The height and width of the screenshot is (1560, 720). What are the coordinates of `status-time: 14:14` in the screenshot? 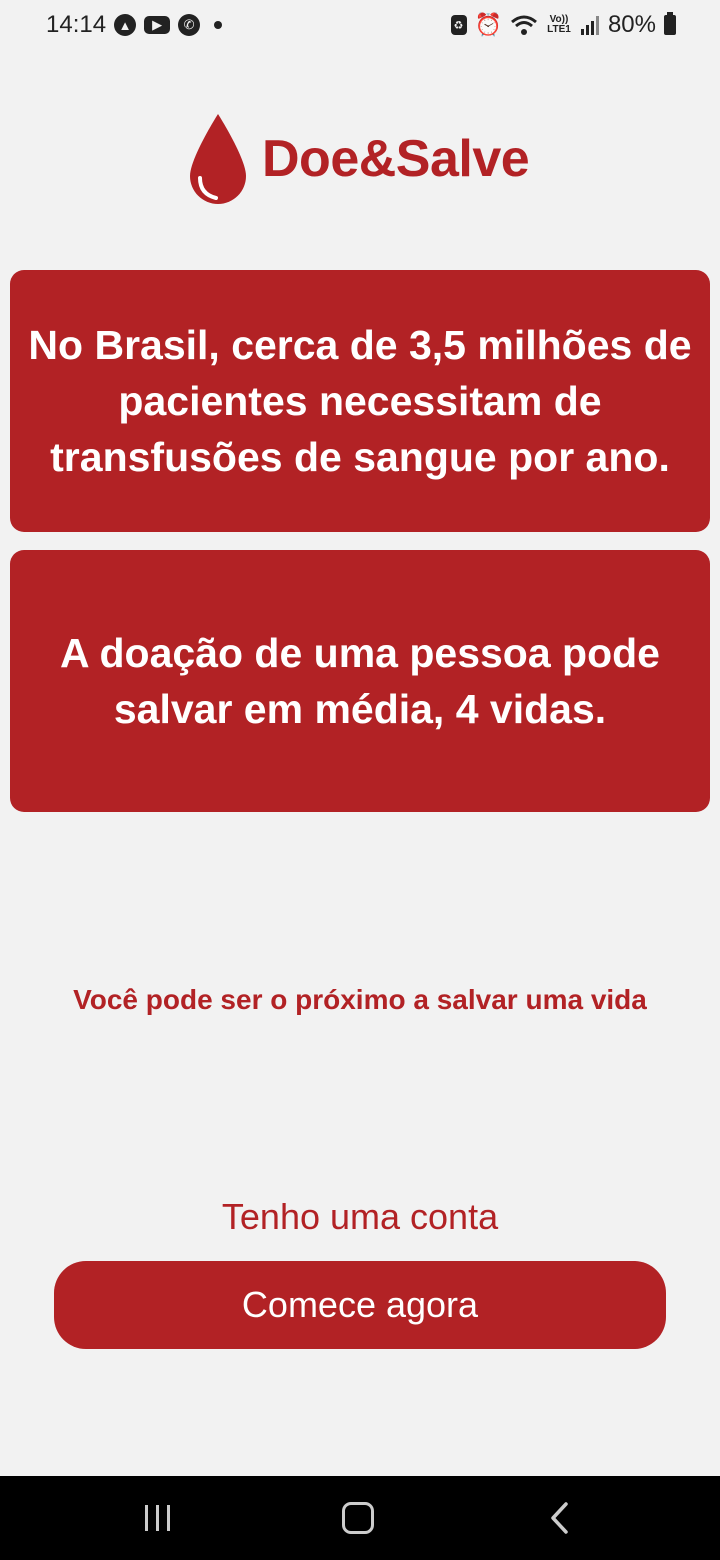 It's located at (76, 24).